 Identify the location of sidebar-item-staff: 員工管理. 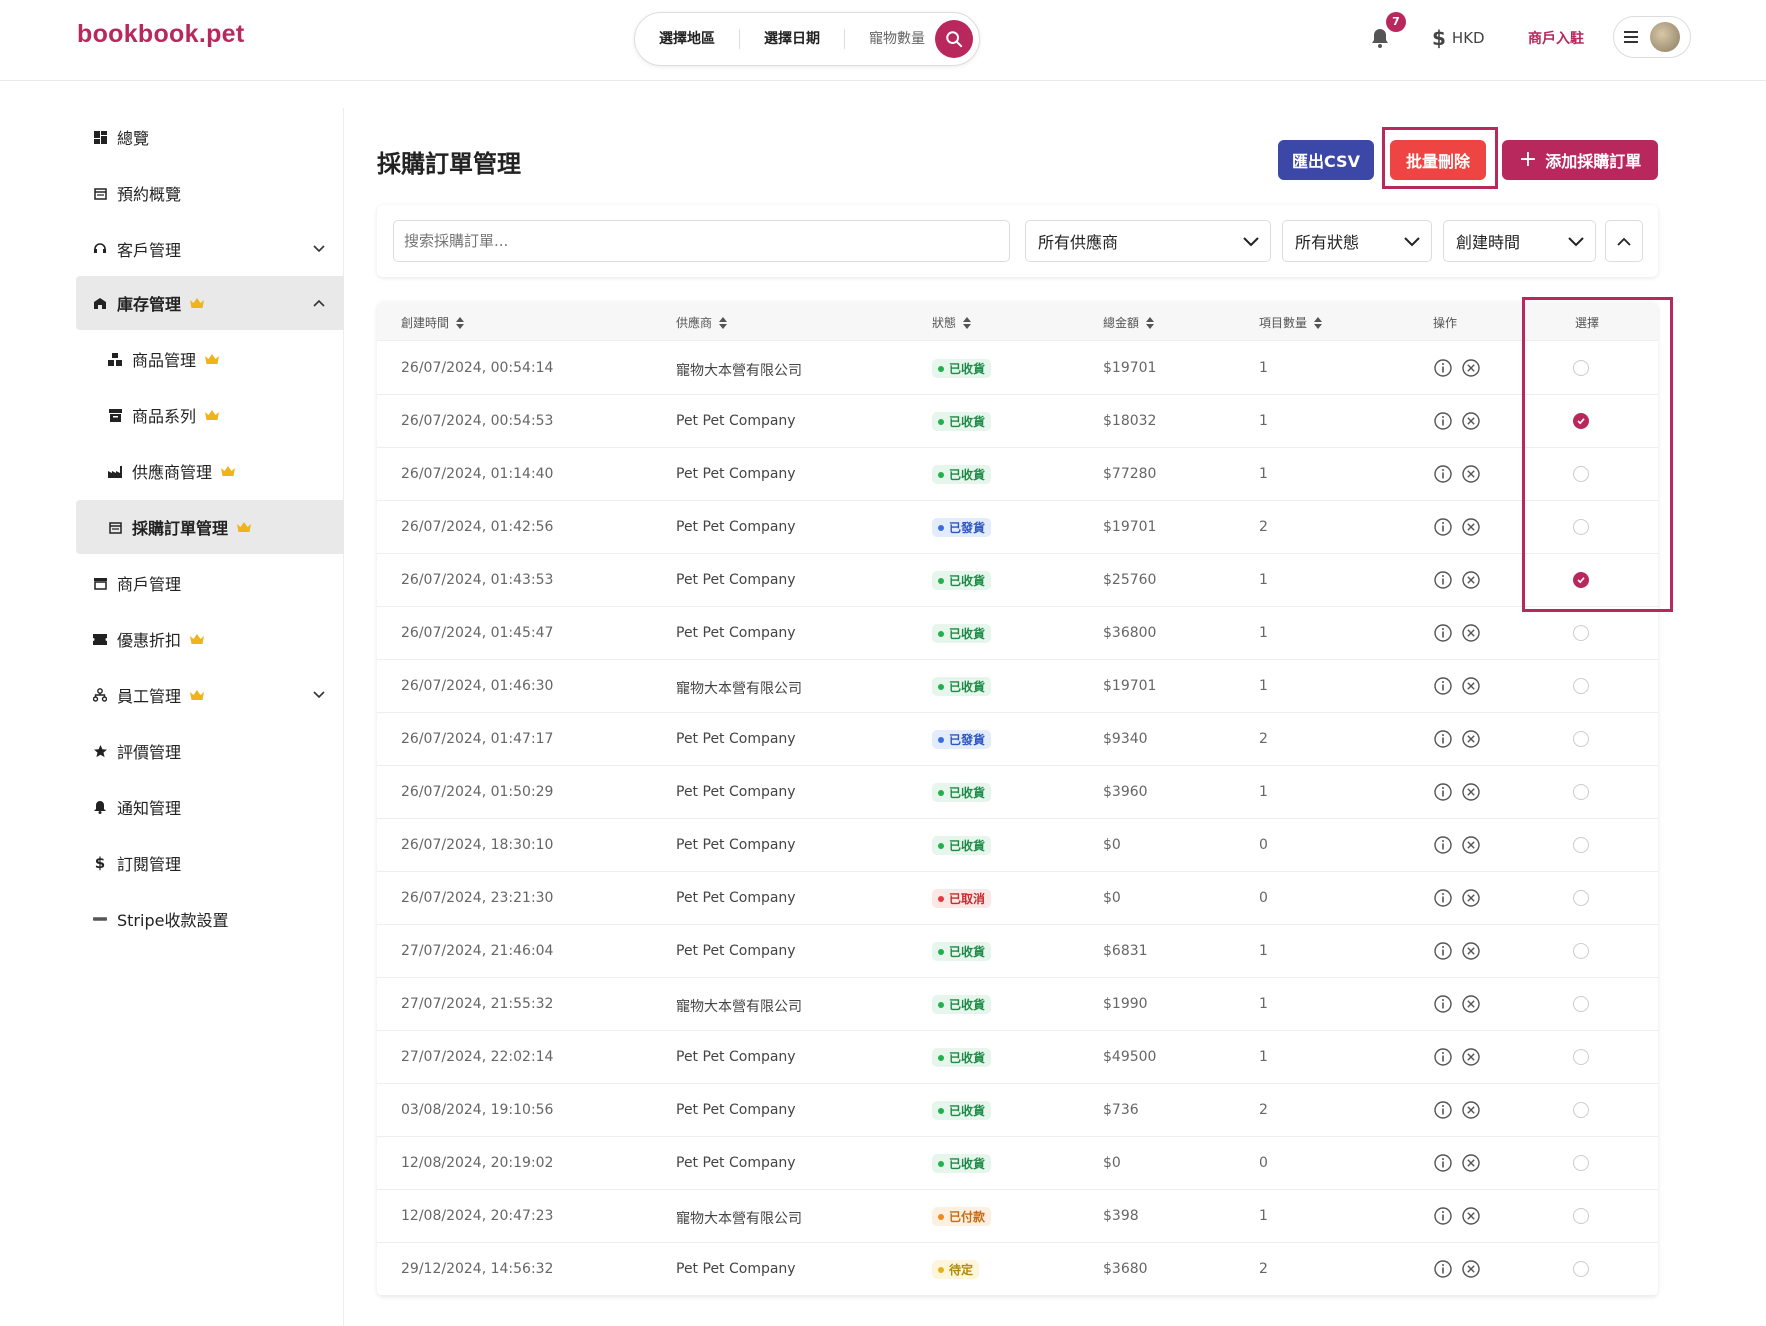
(210, 695).